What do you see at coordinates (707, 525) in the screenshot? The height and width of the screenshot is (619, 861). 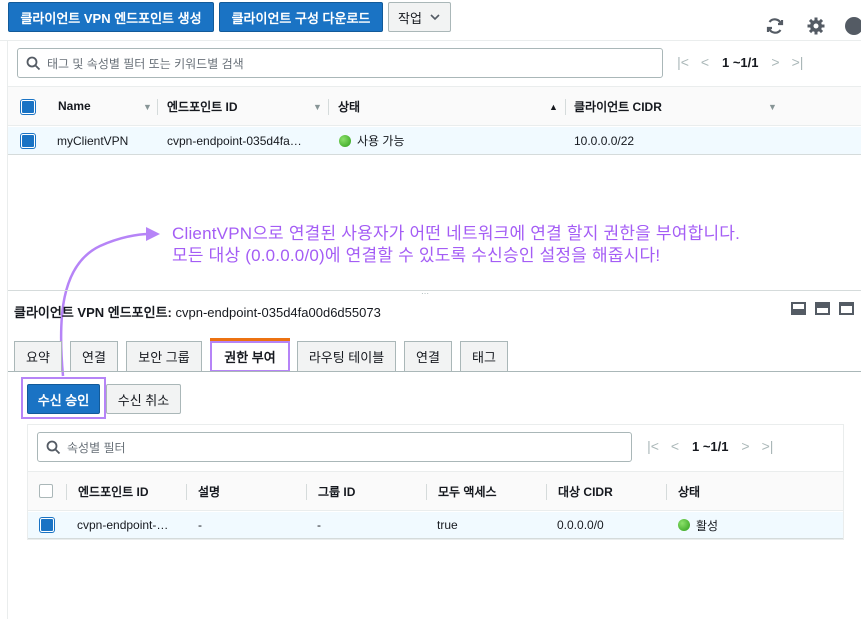 I see `row-status-text: 활성` at bounding box center [707, 525].